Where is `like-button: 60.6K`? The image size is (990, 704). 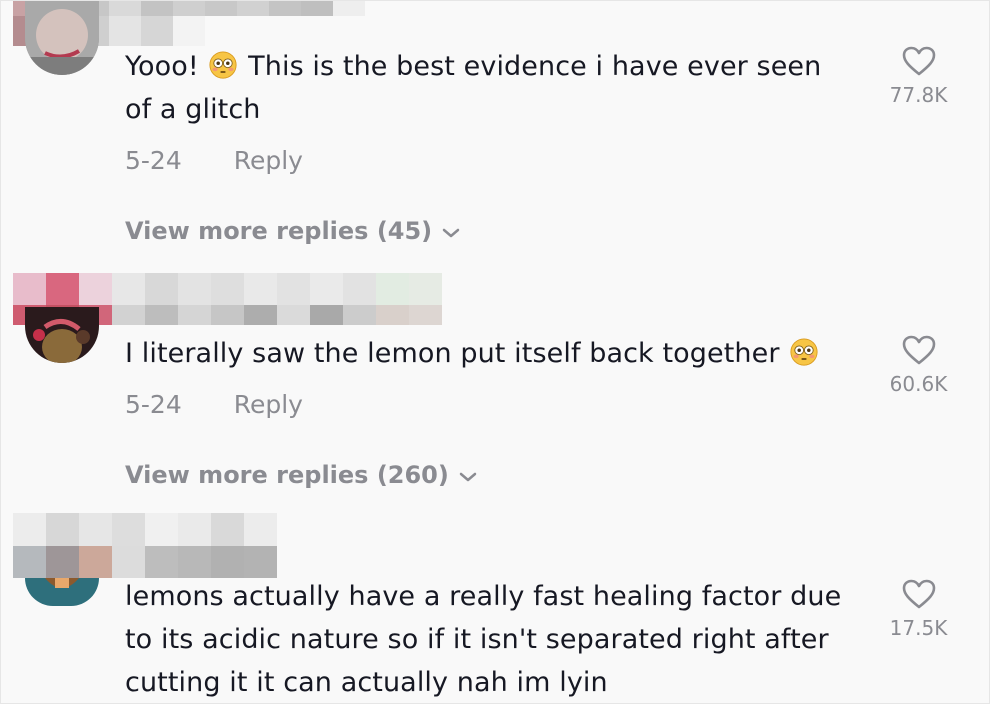
like-button: 60.6K is located at coordinates (918, 365).